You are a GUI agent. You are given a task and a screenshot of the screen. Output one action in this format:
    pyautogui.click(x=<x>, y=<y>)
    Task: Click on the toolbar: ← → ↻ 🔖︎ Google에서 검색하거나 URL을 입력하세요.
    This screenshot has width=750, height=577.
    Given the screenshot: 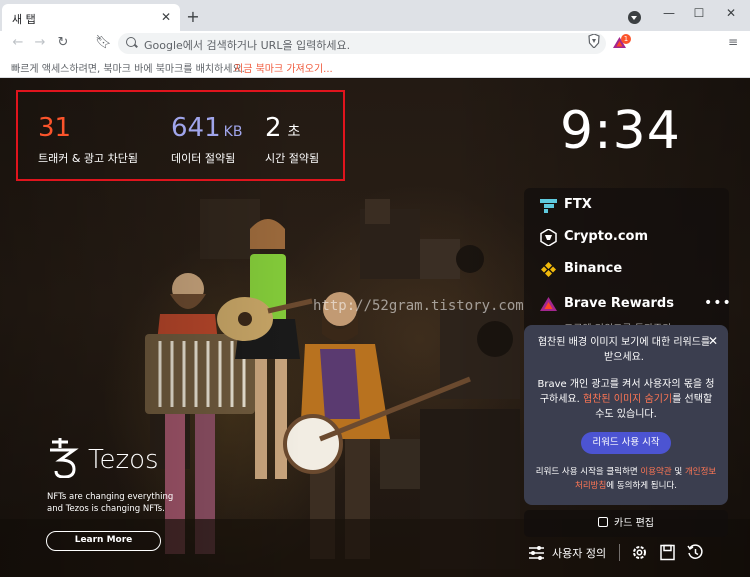 What is the action you would take?
    pyautogui.click(x=375, y=43)
    